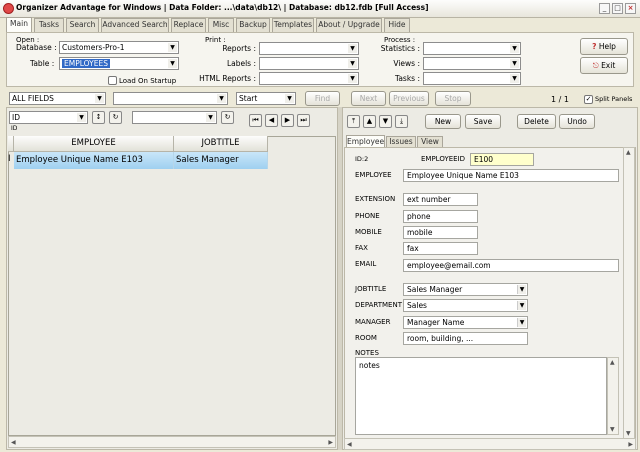 The width and height of the screenshot is (640, 452). What do you see at coordinates (577, 121) in the screenshot?
I see `undo-button: Undo` at bounding box center [577, 121].